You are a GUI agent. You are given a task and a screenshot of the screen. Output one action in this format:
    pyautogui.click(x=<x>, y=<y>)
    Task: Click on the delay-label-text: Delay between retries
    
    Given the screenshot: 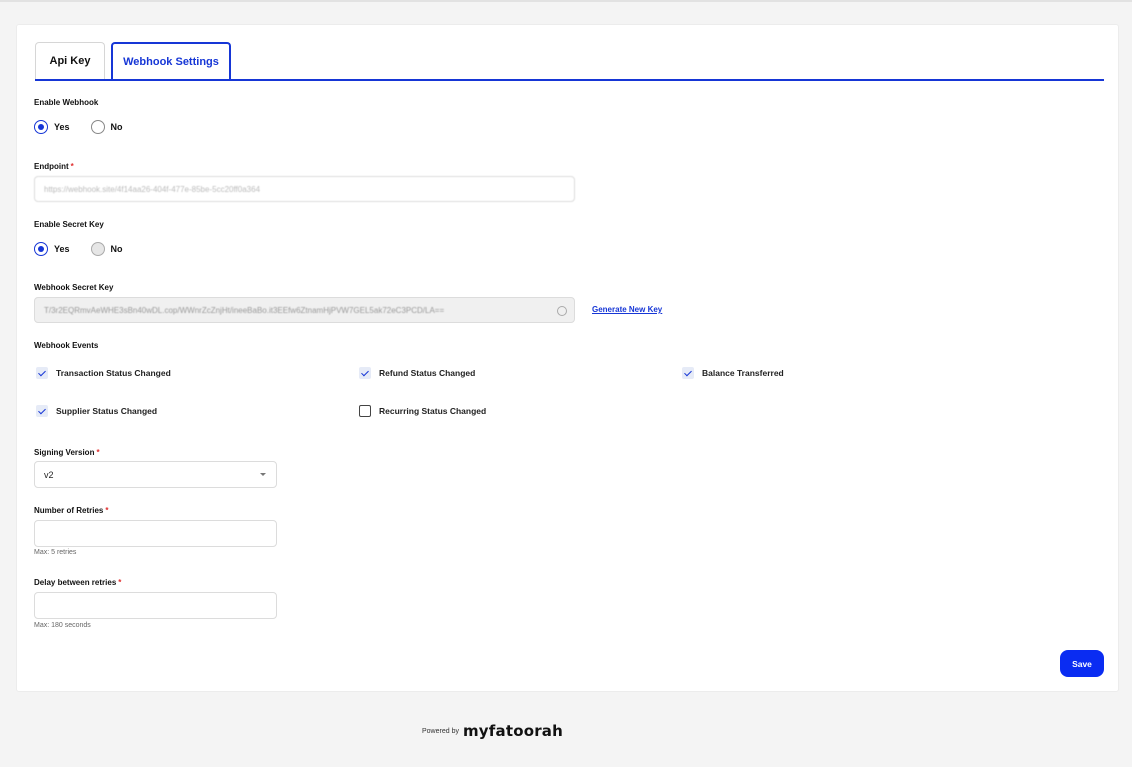 What is the action you would take?
    pyautogui.click(x=75, y=582)
    